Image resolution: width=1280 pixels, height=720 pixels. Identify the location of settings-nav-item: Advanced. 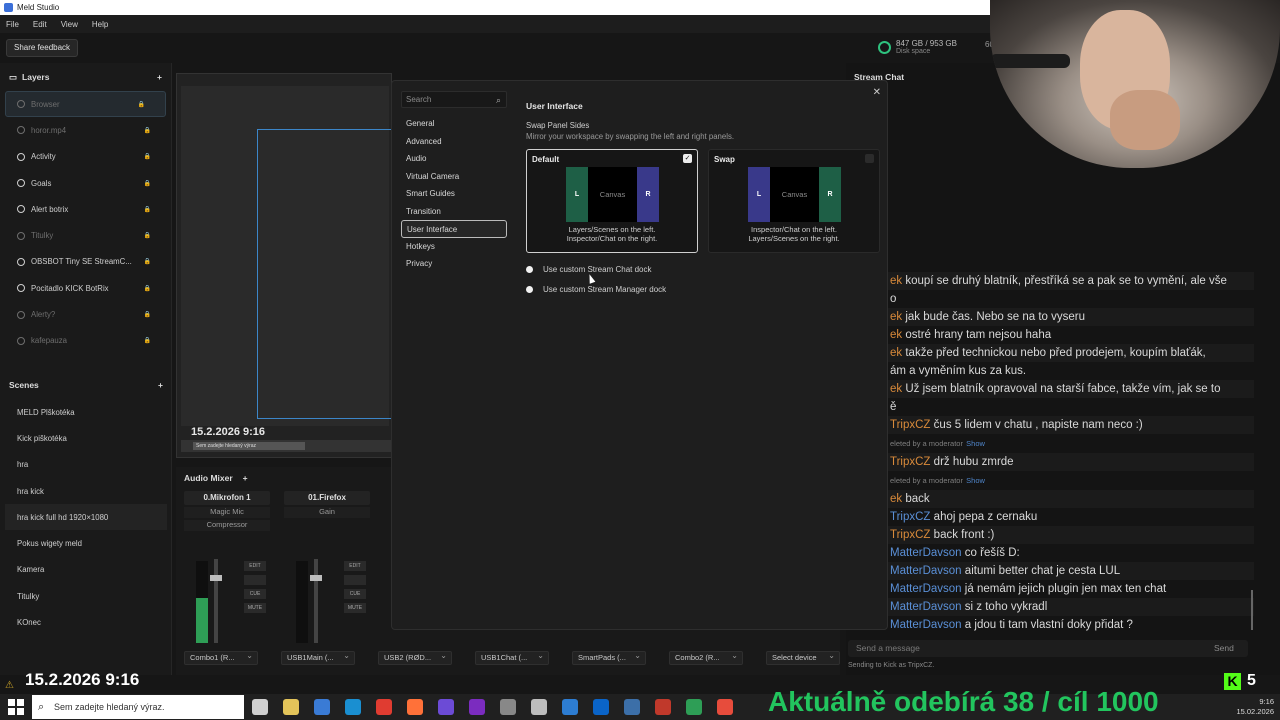
(454, 142).